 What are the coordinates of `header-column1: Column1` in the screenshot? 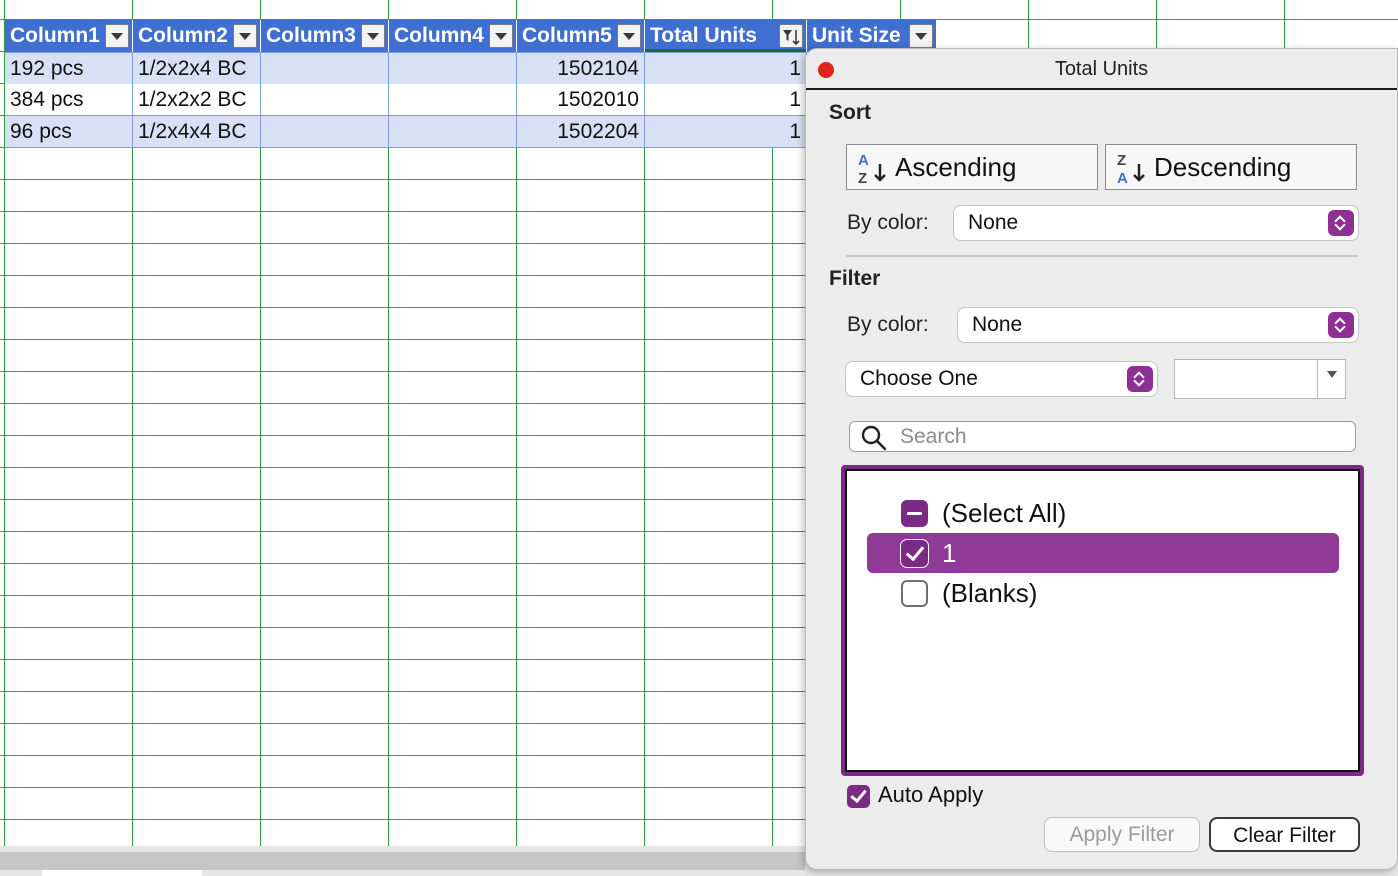 It's located at (69, 36).